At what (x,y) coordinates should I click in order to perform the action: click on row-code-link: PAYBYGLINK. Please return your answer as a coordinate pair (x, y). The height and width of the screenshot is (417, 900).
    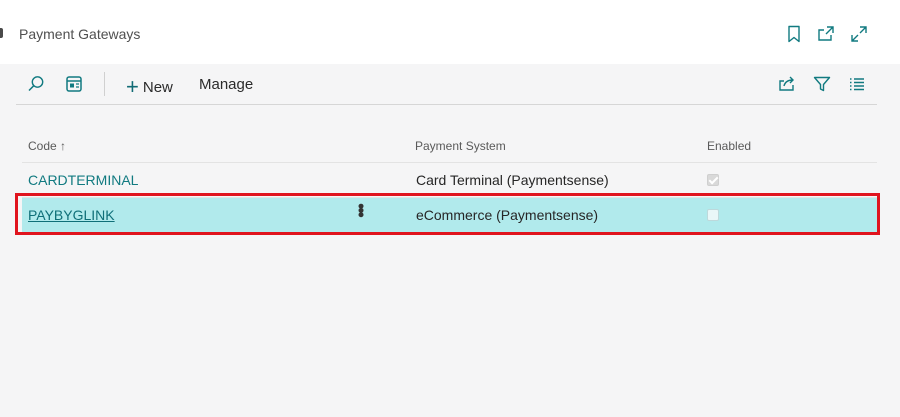
    Looking at the image, I should click on (71, 215).